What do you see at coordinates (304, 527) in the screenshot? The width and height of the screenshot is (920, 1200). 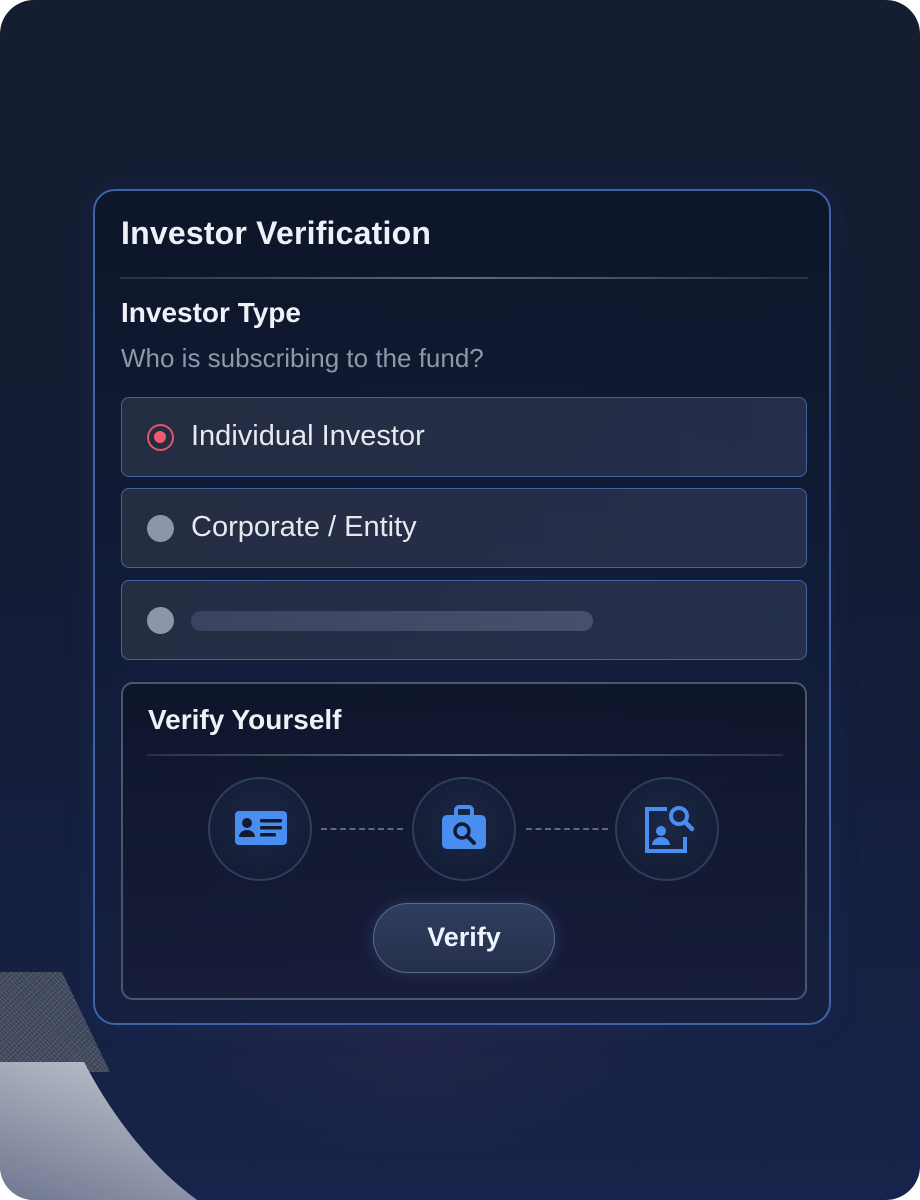 I see `option-label: Corporate / Entity` at bounding box center [304, 527].